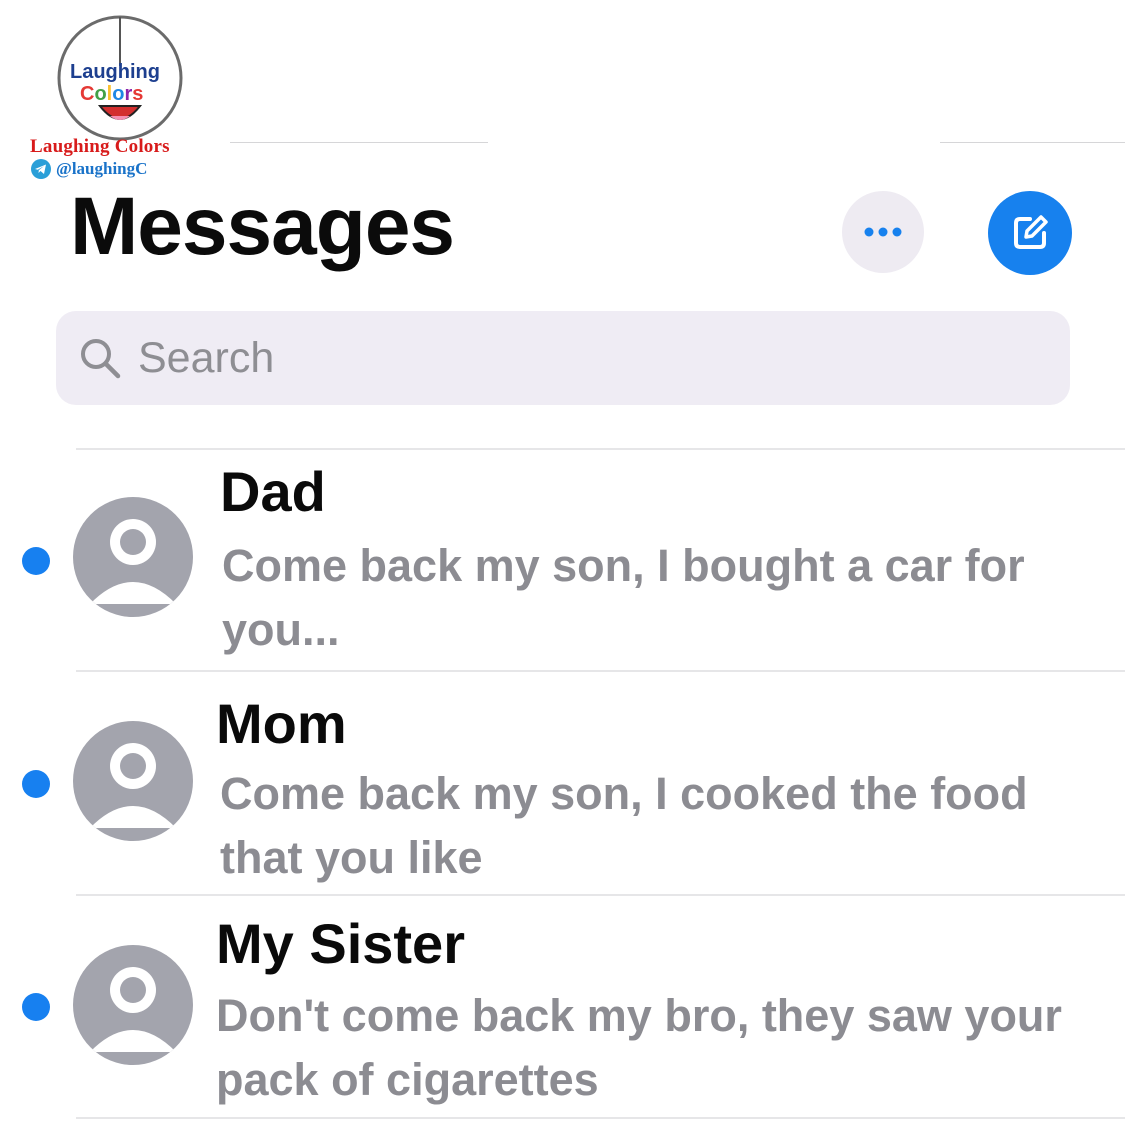 The image size is (1125, 1138). I want to click on ellipsis-icon, so click(883, 232).